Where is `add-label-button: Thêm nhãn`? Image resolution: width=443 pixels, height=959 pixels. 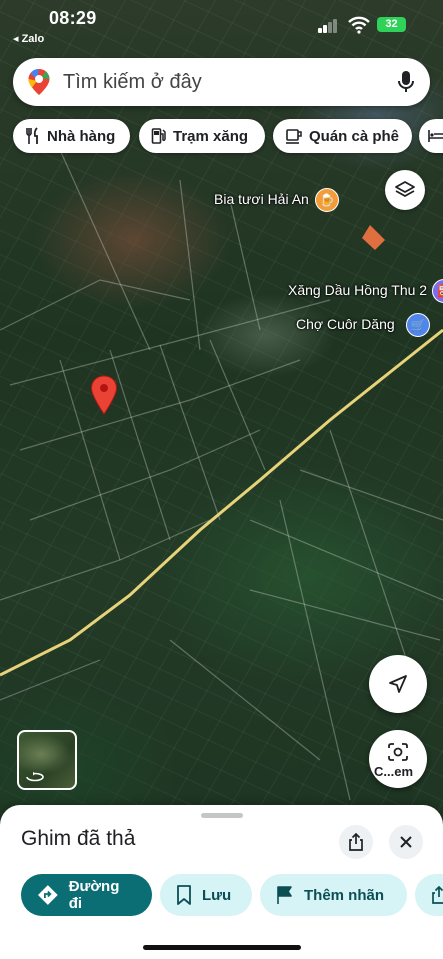 add-label-button: Thêm nhãn is located at coordinates (333, 895).